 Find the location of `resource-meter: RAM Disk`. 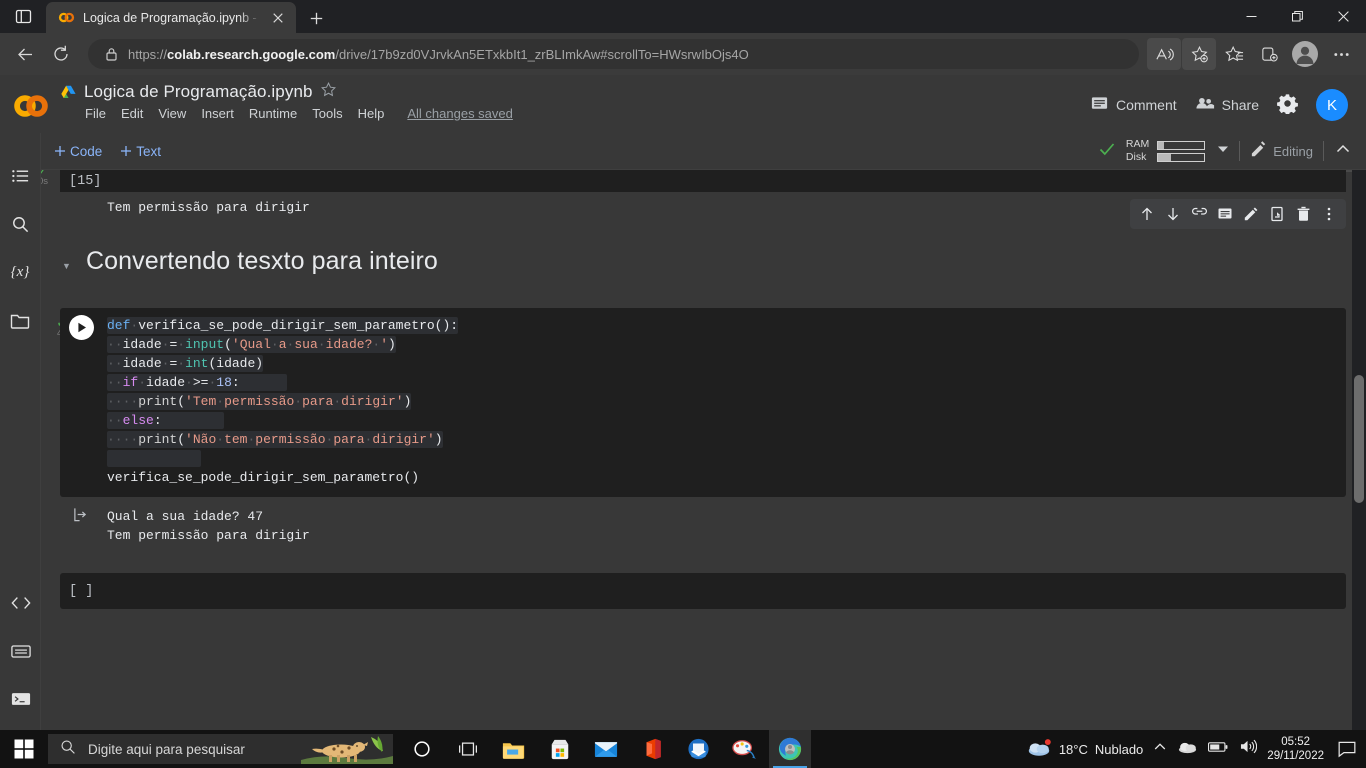

resource-meter: RAM Disk is located at coordinates (1177, 151).